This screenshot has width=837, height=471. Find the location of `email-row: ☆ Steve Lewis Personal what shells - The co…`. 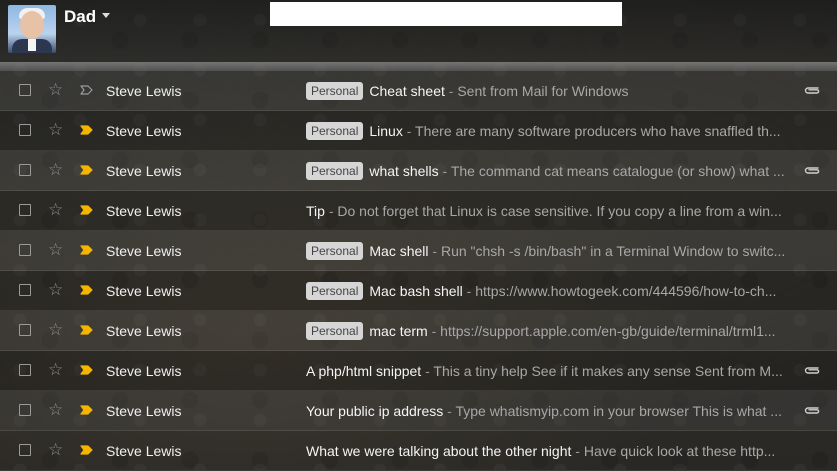

email-row: ☆ Steve Lewis Personal what shells - The co… is located at coordinates (418, 171).